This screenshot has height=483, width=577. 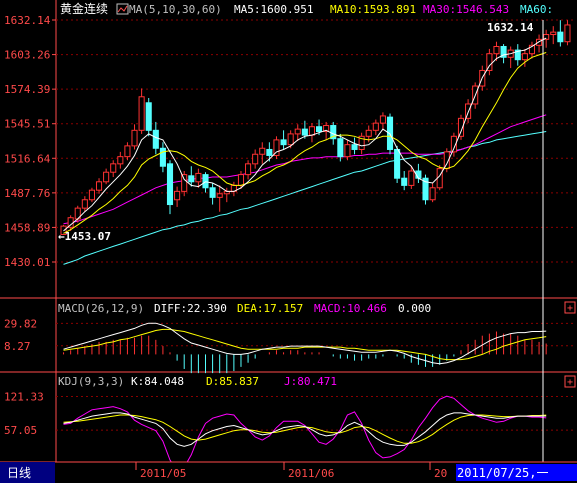 I want to click on price-tick-label: 1430.01, so click(x=27, y=262).